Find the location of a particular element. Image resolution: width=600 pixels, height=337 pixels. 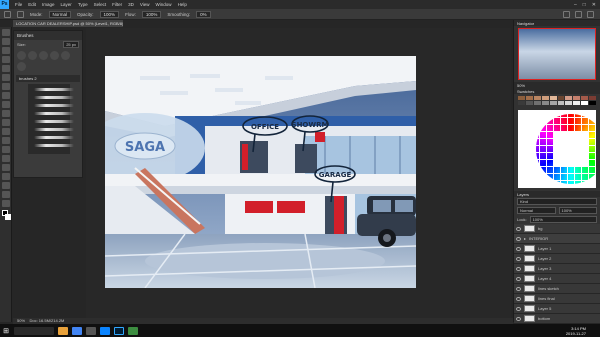

flow-input: 100% is located at coordinates (151, 14).